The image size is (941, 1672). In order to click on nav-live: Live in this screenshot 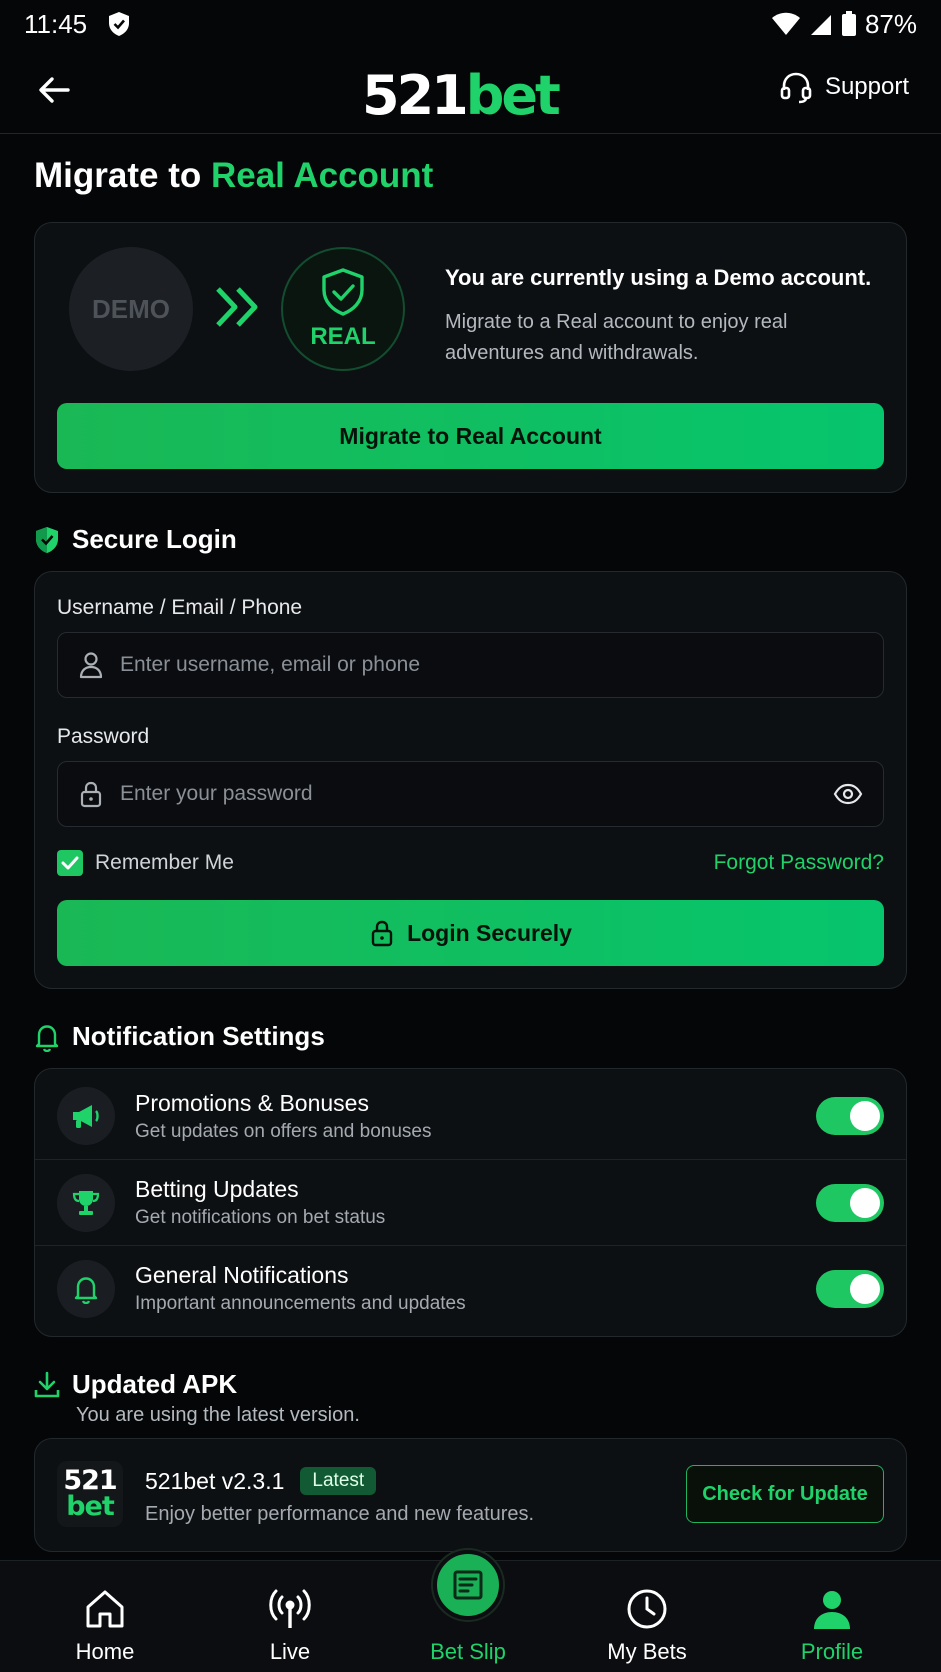, I will do `click(290, 1616)`.